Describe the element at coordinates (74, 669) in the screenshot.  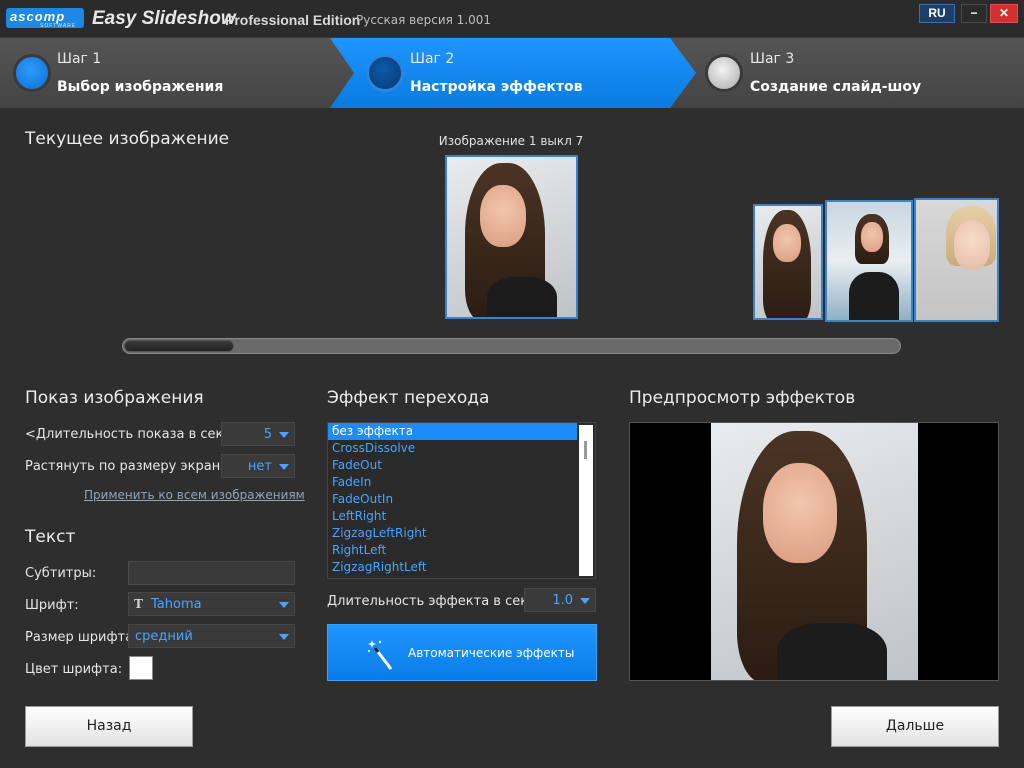
I see `font-color-label: Цвет шрифта:` at that location.